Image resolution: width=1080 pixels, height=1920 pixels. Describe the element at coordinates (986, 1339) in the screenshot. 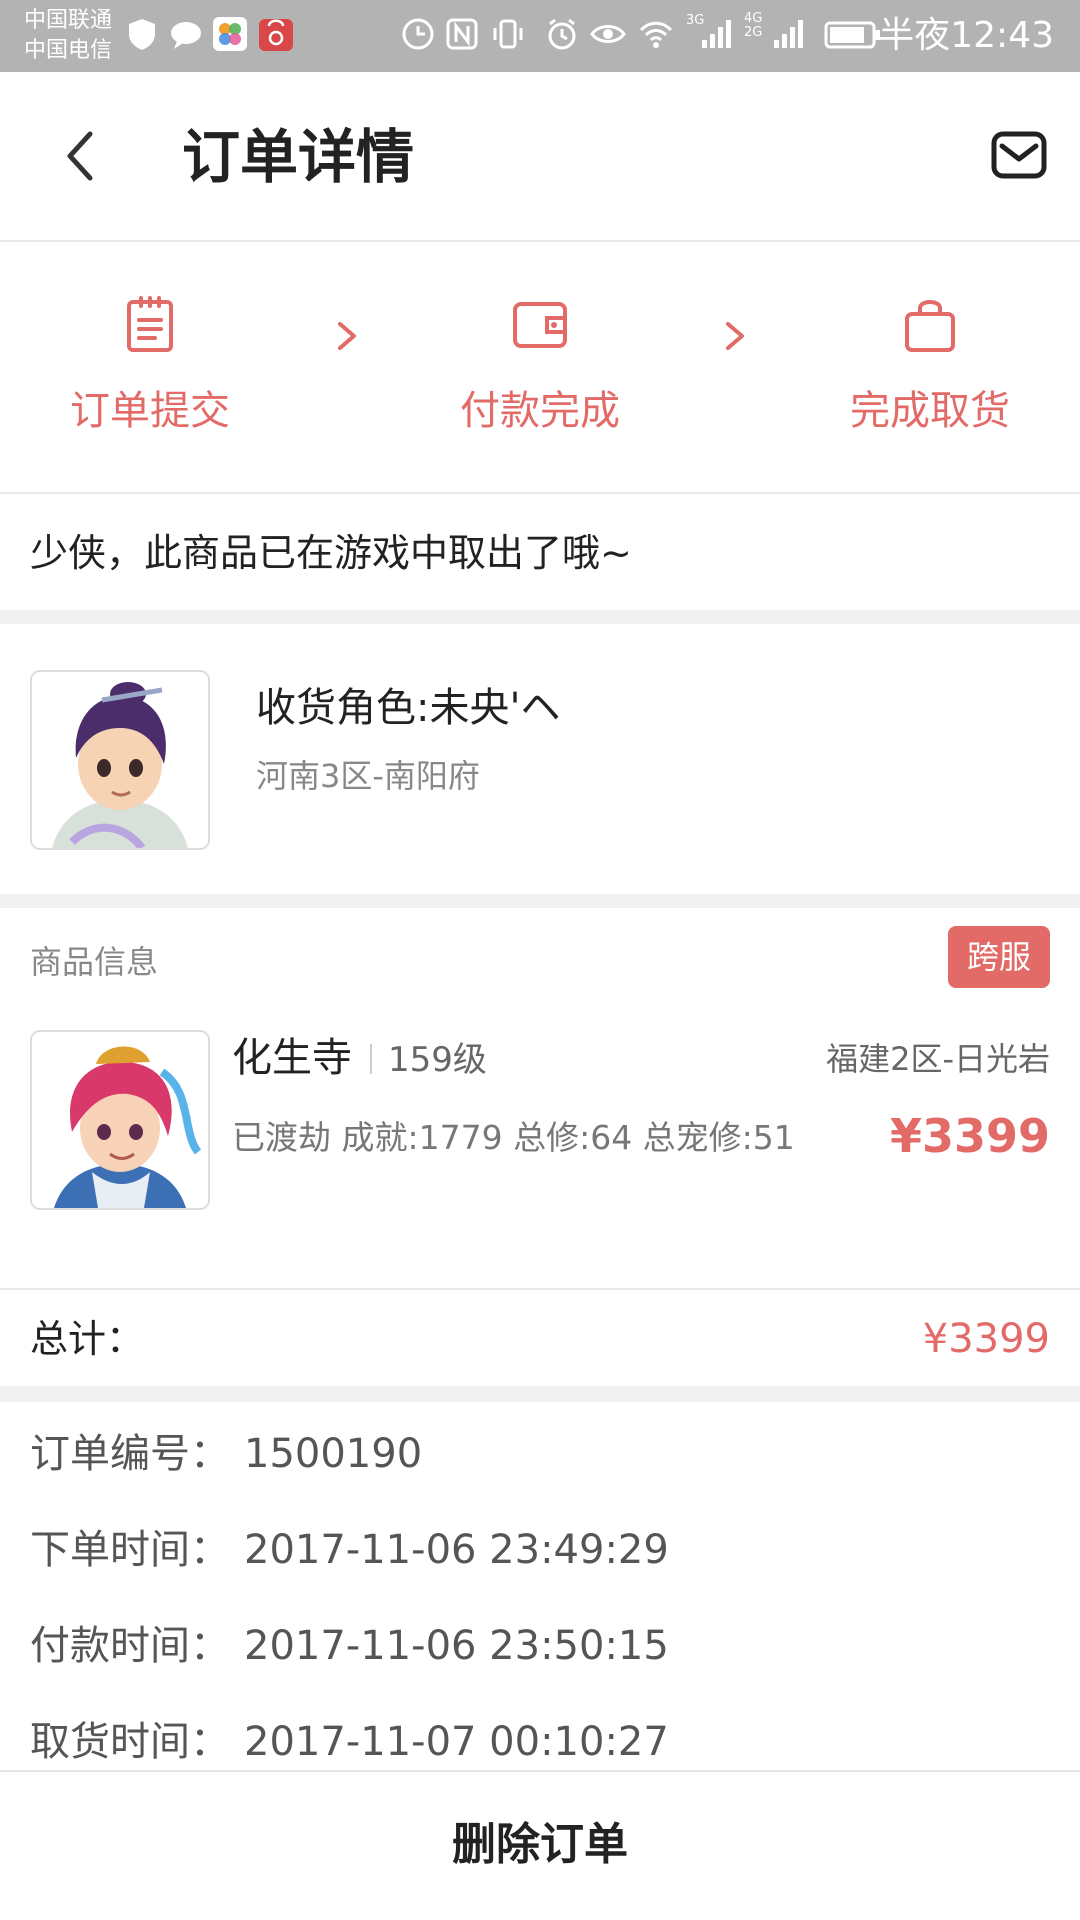

I see `total-value: ¥3399` at that location.